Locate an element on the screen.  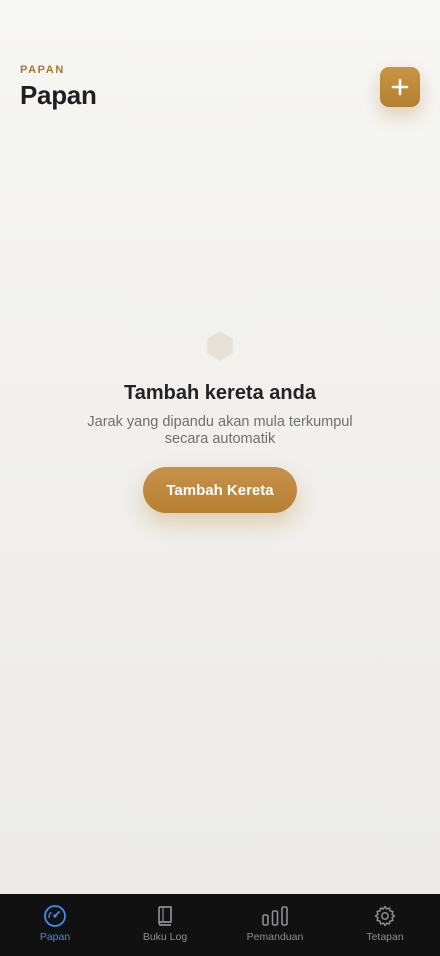
tab-label: Buku Log is located at coordinates (165, 937).